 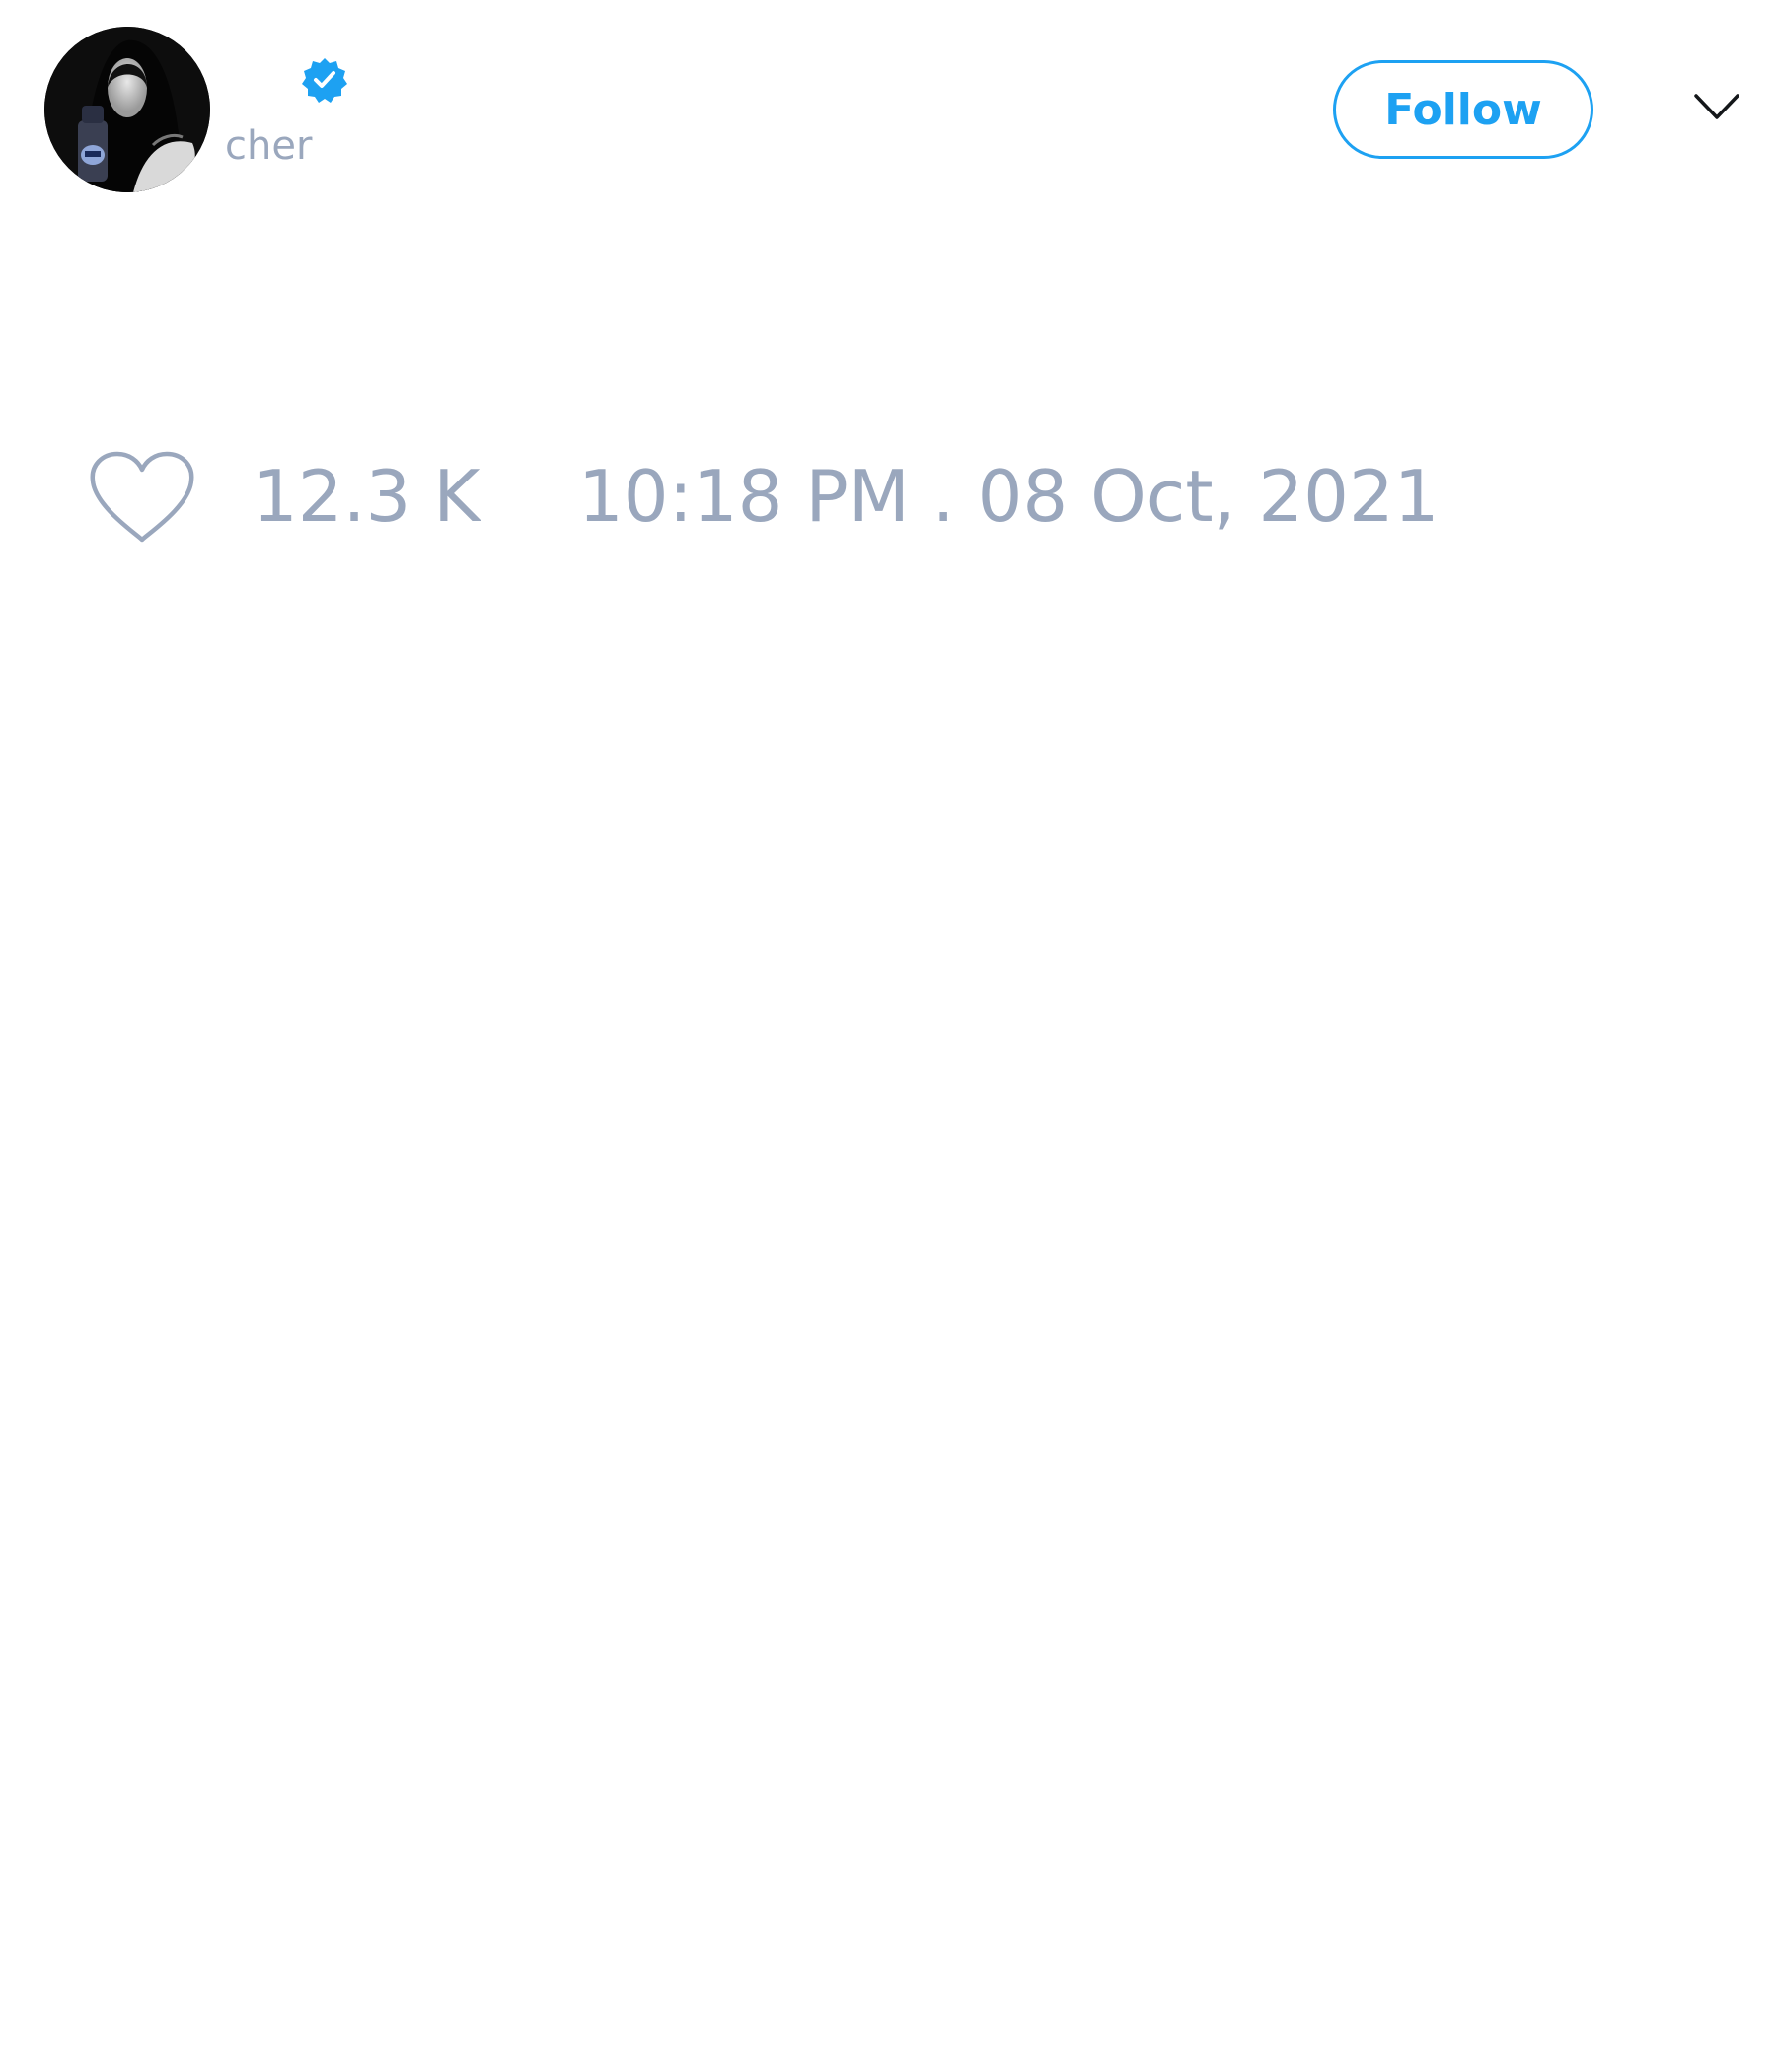 I want to click on avatar, so click(x=127, y=110).